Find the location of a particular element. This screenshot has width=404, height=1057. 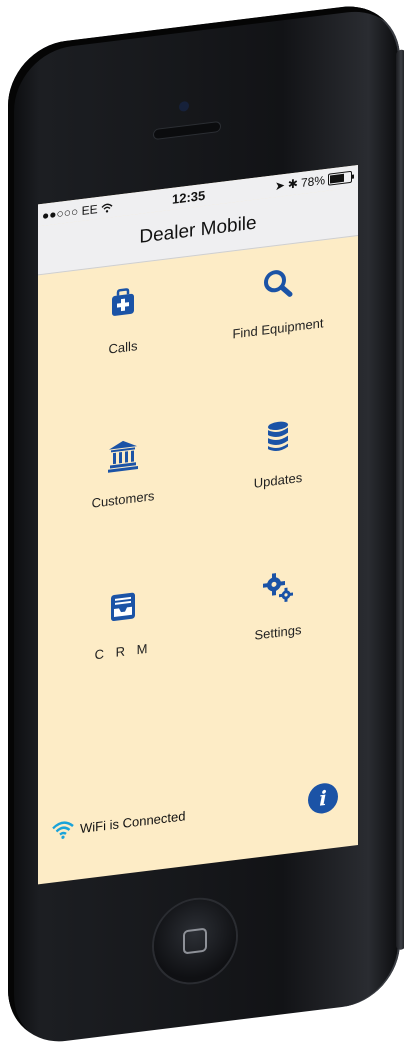

menu-item-label: Find Equipment is located at coordinates (278, 328).